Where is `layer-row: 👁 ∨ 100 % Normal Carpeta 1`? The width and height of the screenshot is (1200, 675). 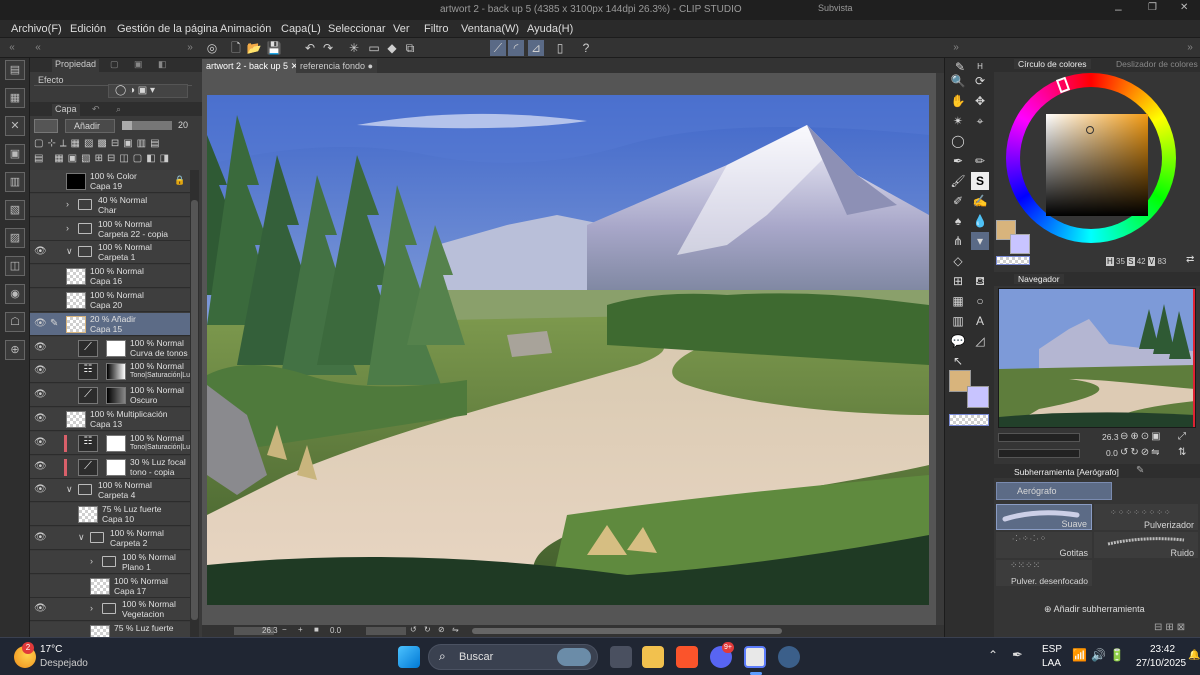
layer-row: 👁 ∨ 100 % Normal Carpeta 1 is located at coordinates (110, 253).